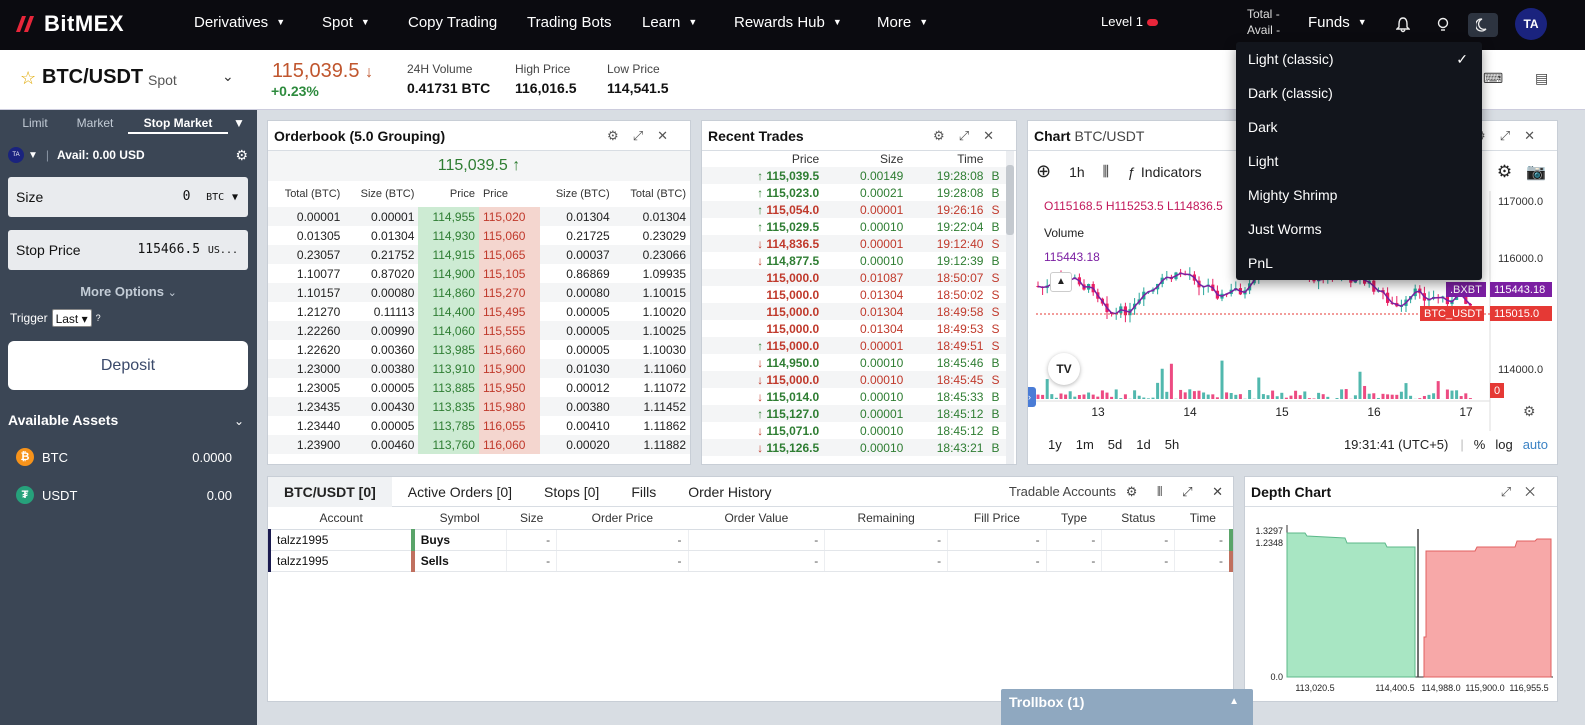  Describe the element at coordinates (1129, 21) in the screenshot. I see `account-level: Level 1` at that location.